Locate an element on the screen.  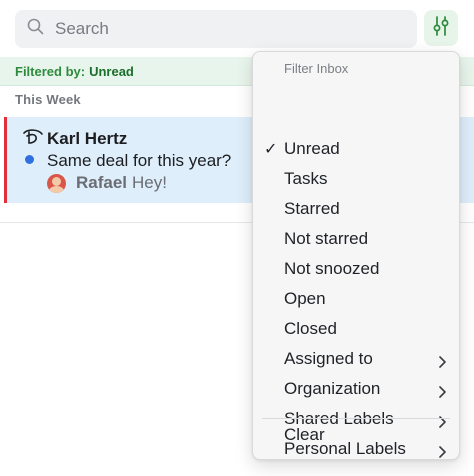
menu-item-unread: ✓ Unread is located at coordinates (356, 149).